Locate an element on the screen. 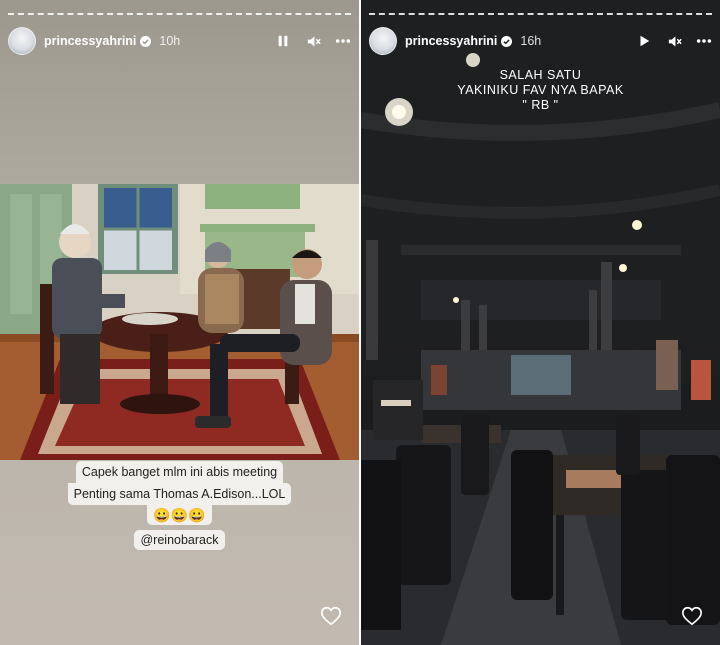 This screenshot has width=720, height=645. overlay-line: " RB " is located at coordinates (540, 105).